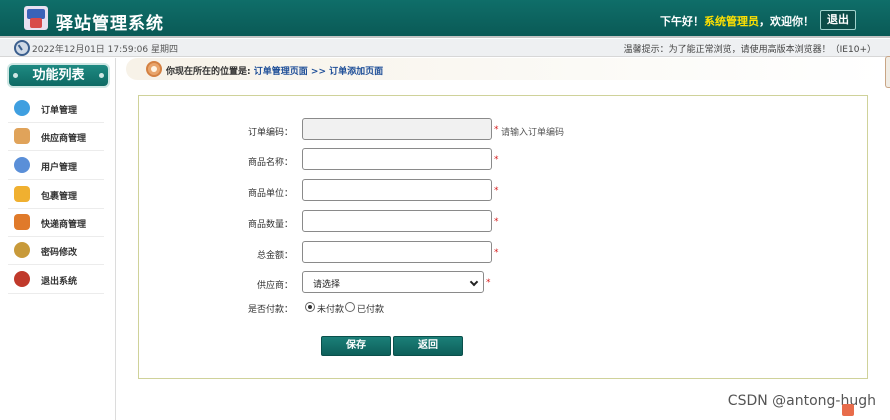 This screenshot has height=420, width=890. I want to click on breadcrumb: 你现在所在的位置是: 订单管理页面 >> 订单添加页面, so click(506, 69).